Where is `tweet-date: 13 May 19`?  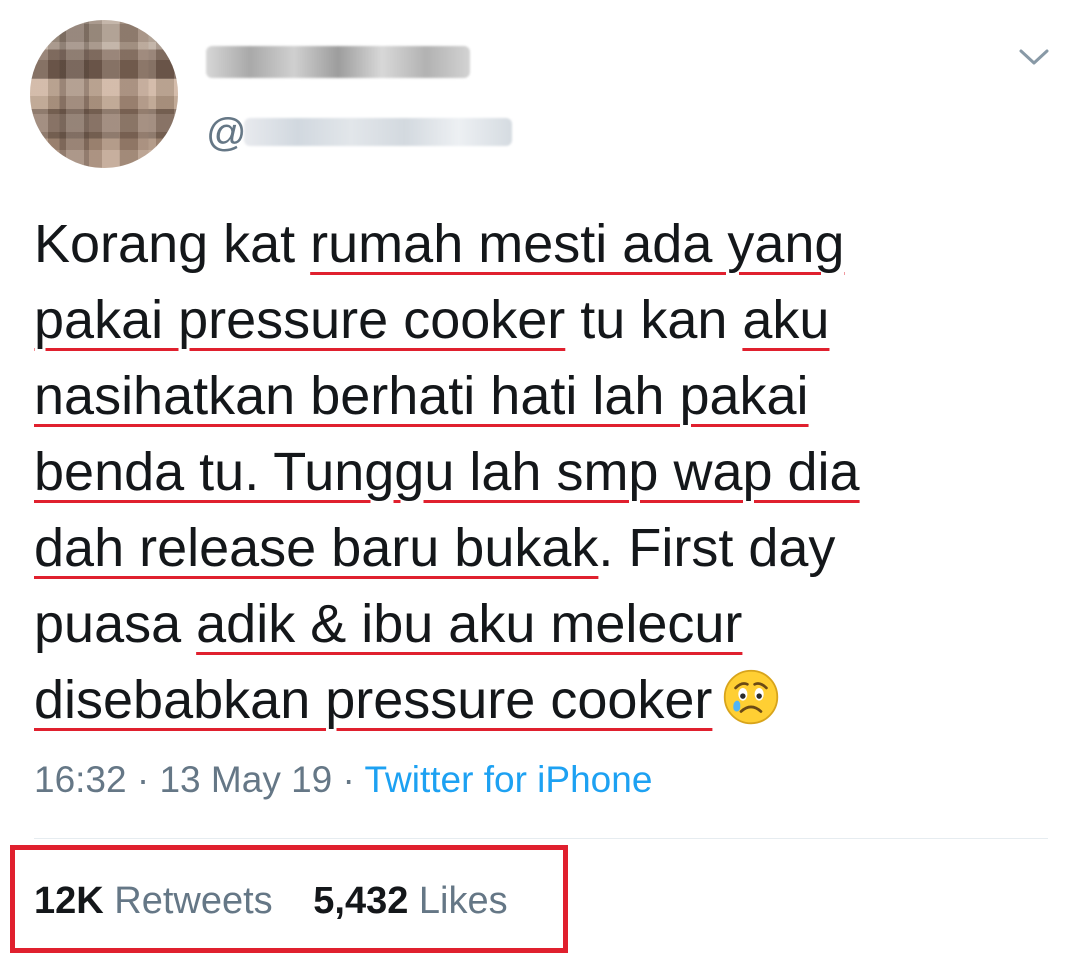 tweet-date: 13 May 19 is located at coordinates (245, 779).